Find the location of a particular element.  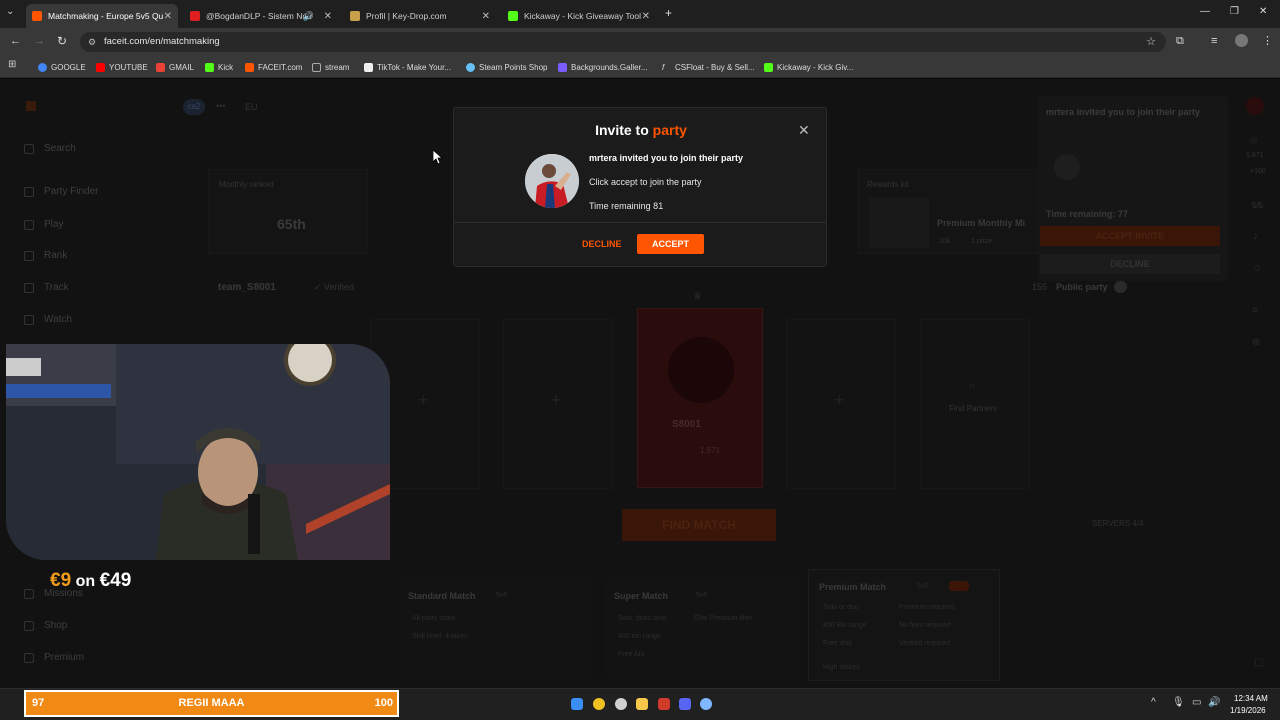

tab-keydrop: Profil | Key-Drop.com ✕ is located at coordinates (420, 16).